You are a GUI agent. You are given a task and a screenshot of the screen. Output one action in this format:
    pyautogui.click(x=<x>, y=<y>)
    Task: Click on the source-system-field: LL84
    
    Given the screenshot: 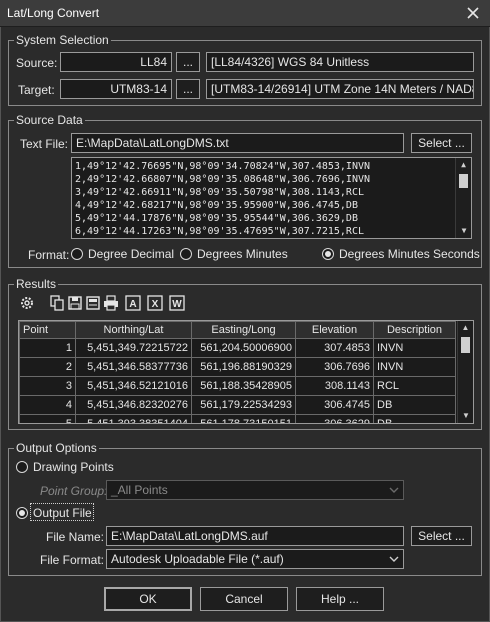 What is the action you would take?
    pyautogui.click(x=116, y=62)
    